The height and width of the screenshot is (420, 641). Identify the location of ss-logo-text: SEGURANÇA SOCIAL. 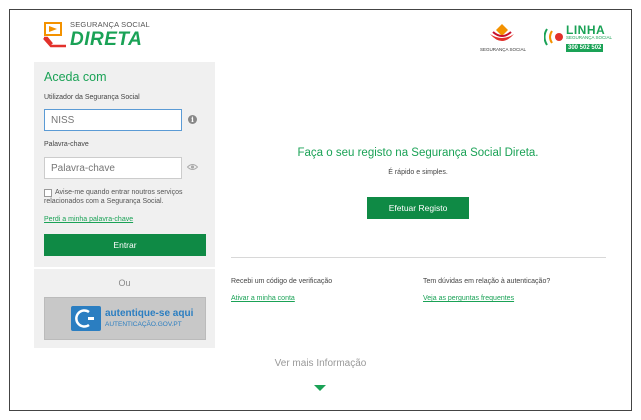
(503, 49).